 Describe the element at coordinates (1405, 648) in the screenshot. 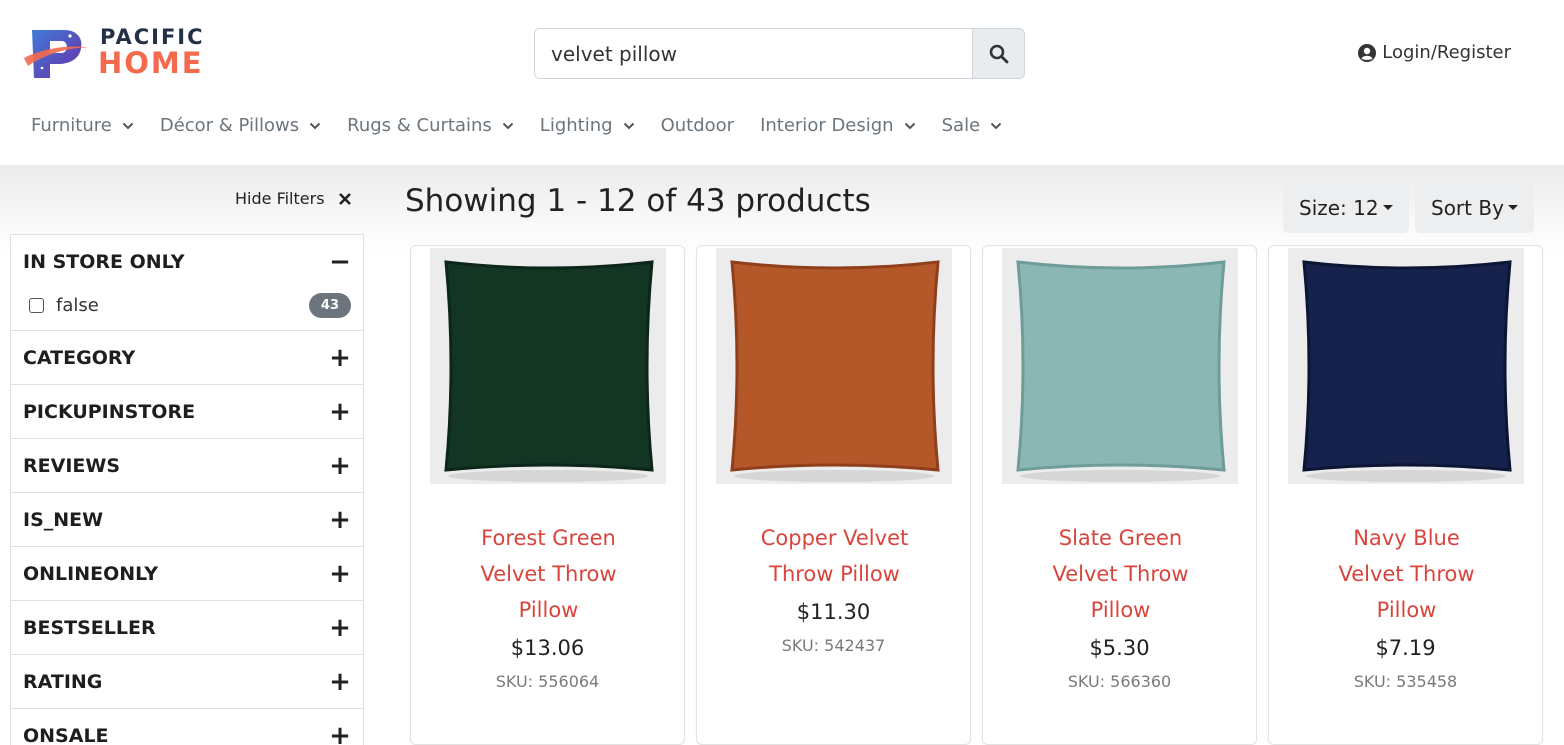

I see `product-price: $7.19` at that location.